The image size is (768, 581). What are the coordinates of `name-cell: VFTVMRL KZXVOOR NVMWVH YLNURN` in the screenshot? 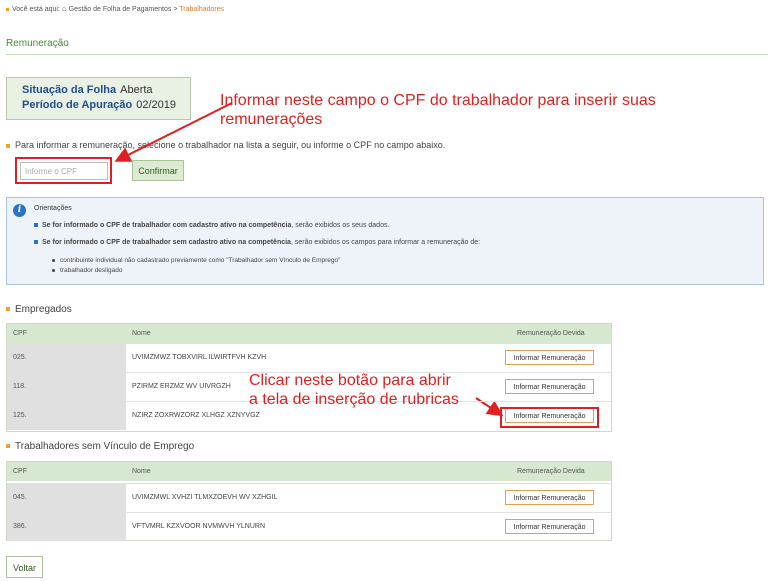 It's located at (199, 526).